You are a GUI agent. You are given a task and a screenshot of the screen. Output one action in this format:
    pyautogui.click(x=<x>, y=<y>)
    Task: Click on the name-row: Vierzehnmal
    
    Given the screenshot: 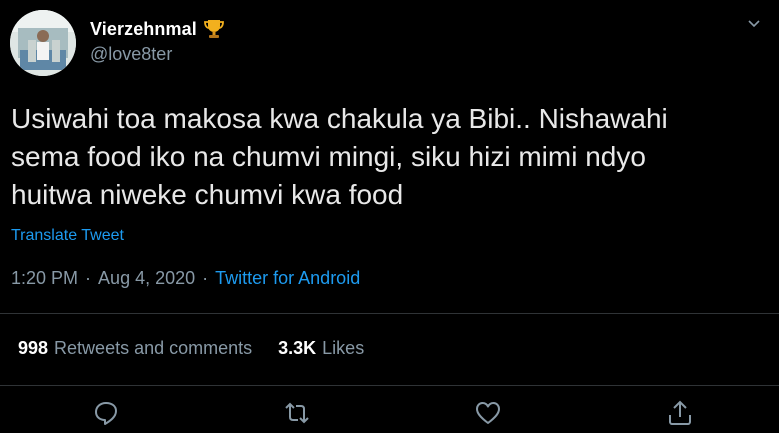 What is the action you would take?
    pyautogui.click(x=157, y=29)
    